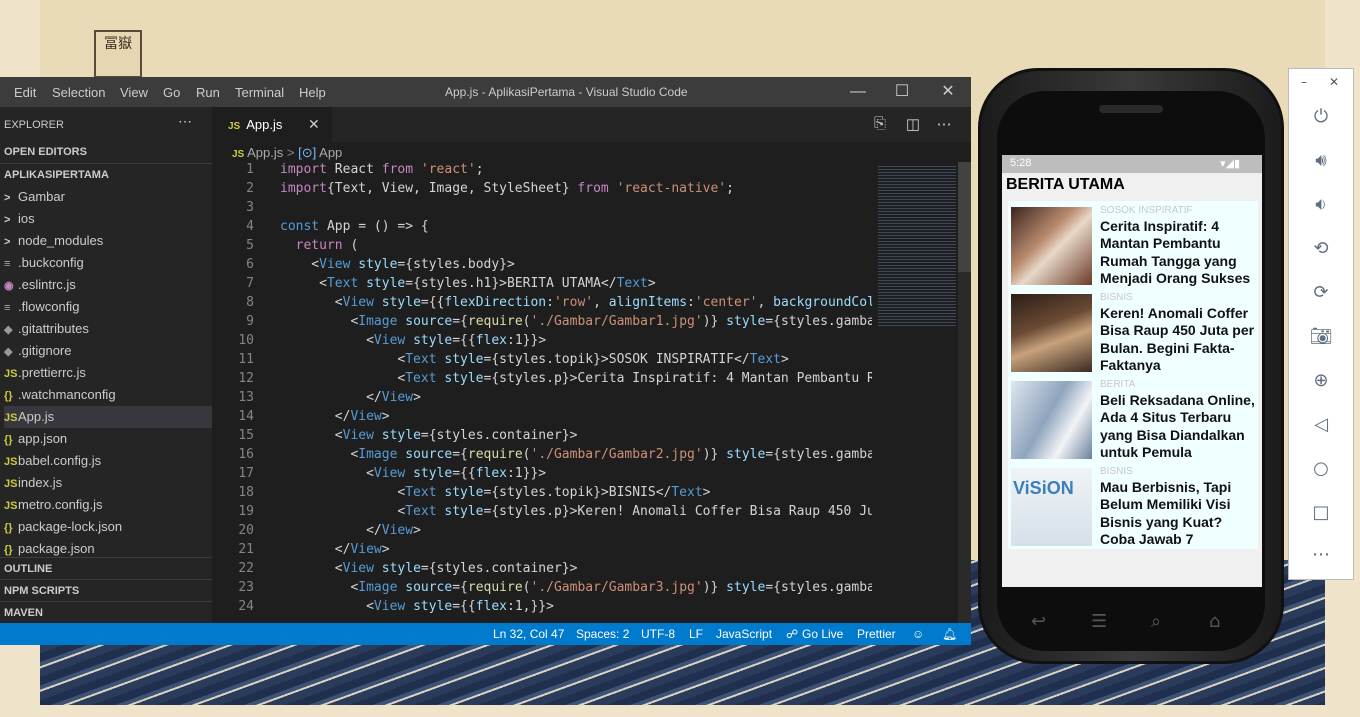 Image resolution: width=1360 pixels, height=717 pixels. What do you see at coordinates (495, 492) in the screenshot?
I see `code-line: <Text style={styles.topik}>BISNIS</Text>` at bounding box center [495, 492].